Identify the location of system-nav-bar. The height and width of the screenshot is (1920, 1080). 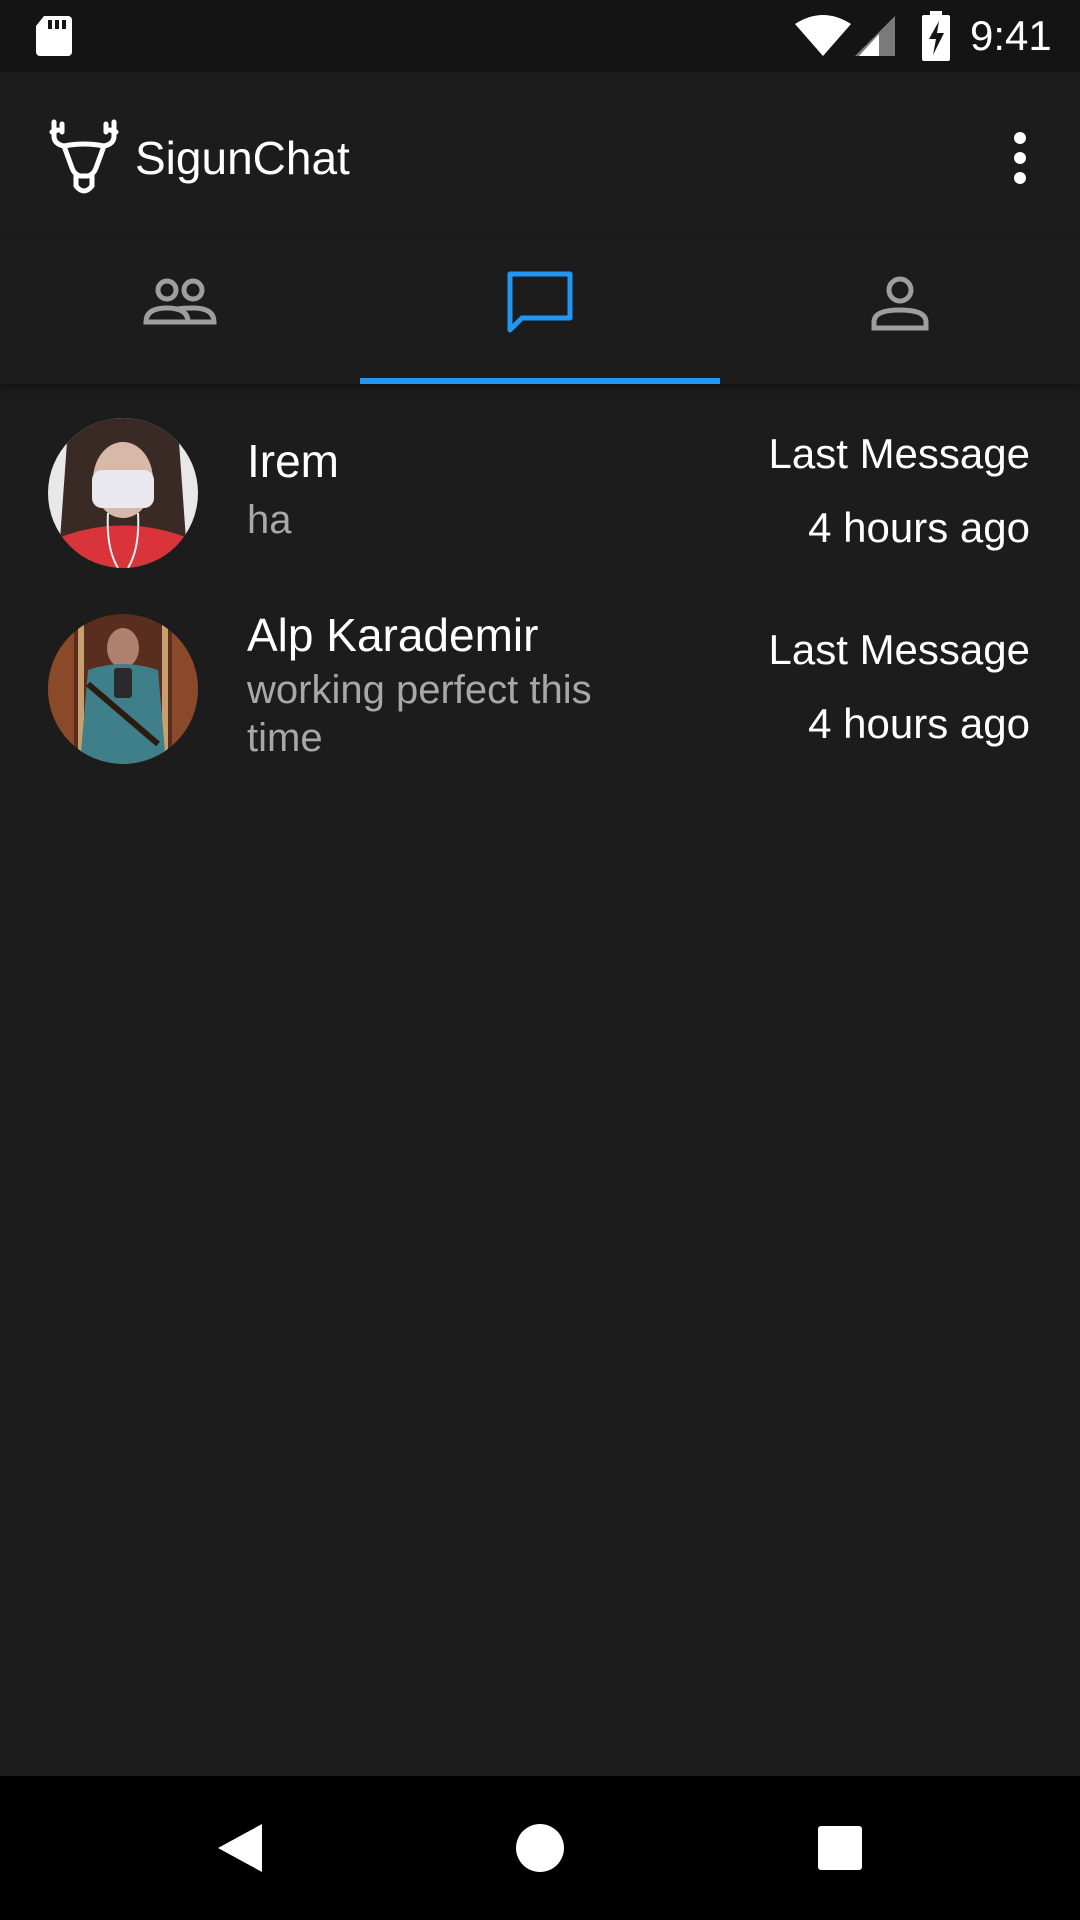
(540, 1848).